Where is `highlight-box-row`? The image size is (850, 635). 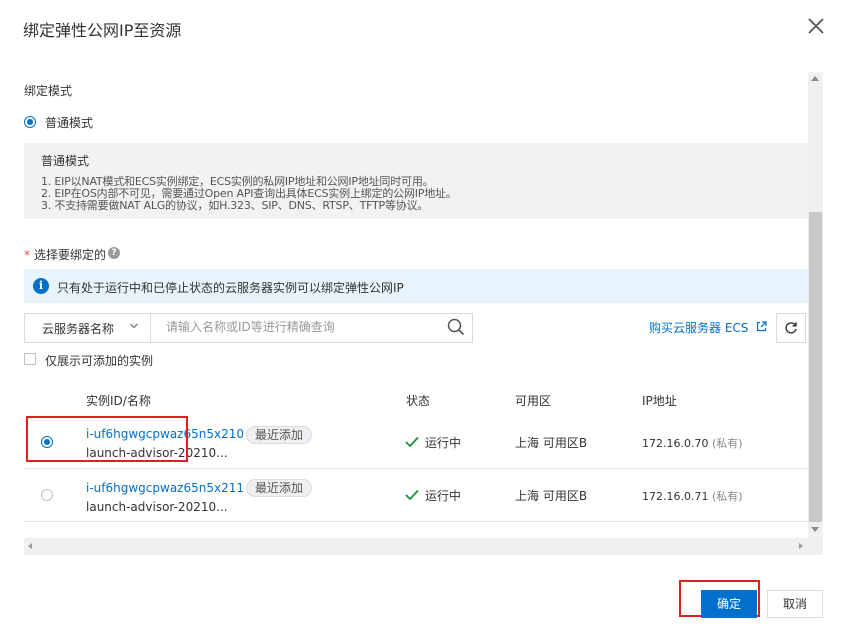
highlight-box-row is located at coordinates (107, 439).